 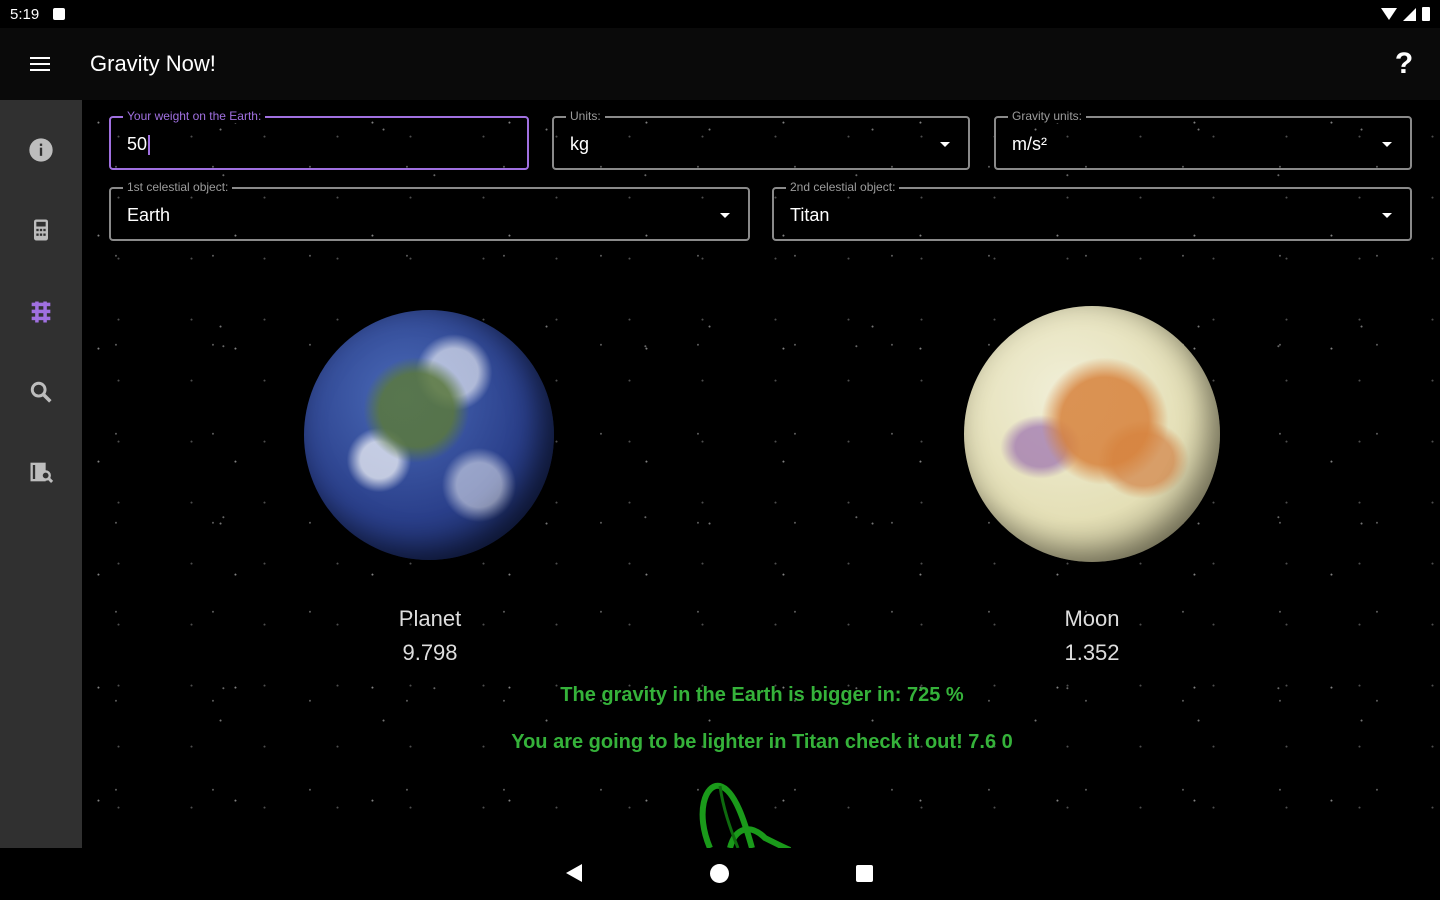 I want to click on second-object-select-value: Titan, so click(x=810, y=215).